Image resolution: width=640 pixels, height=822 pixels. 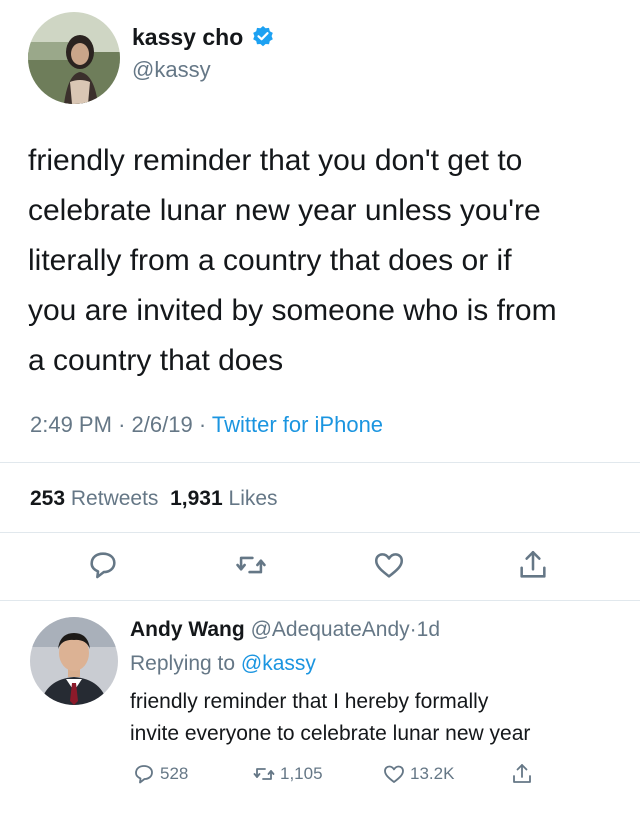 What do you see at coordinates (71, 424) in the screenshot?
I see `tweet-time: 2:49 PM` at bounding box center [71, 424].